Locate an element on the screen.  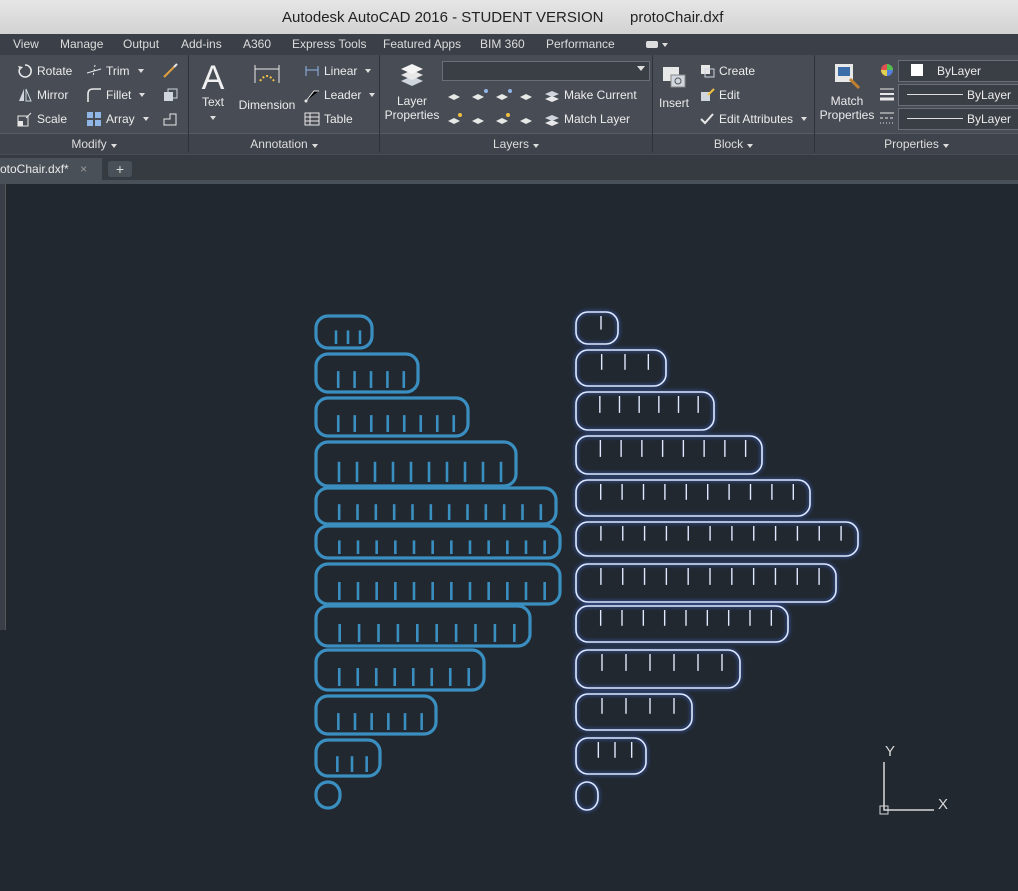
tab-a360: A360 is located at coordinates (257, 44).